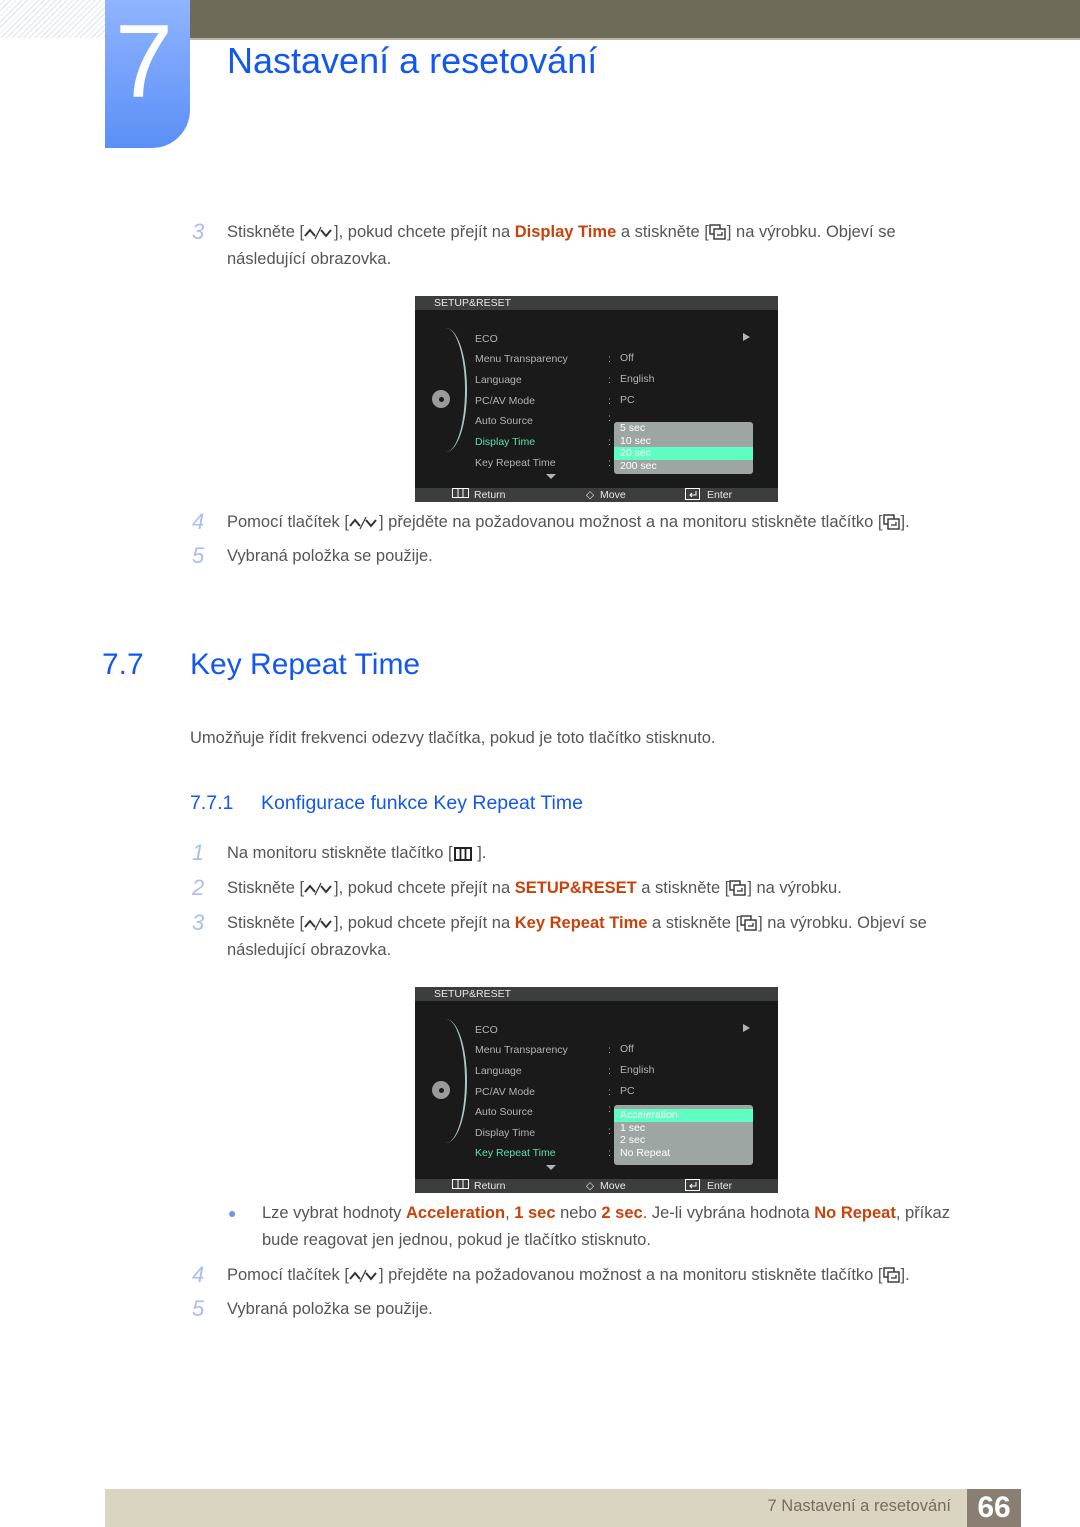 Image resolution: width=1080 pixels, height=1527 pixels. What do you see at coordinates (356, 855) in the screenshot?
I see `step-text: Na monitoru stiskněte tlačítko [ ].` at bounding box center [356, 855].